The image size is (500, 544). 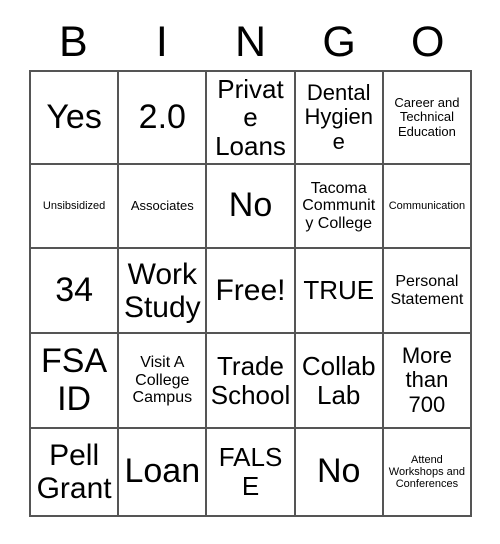 I want to click on bingo-header-letter-n: N, so click(x=250, y=41).